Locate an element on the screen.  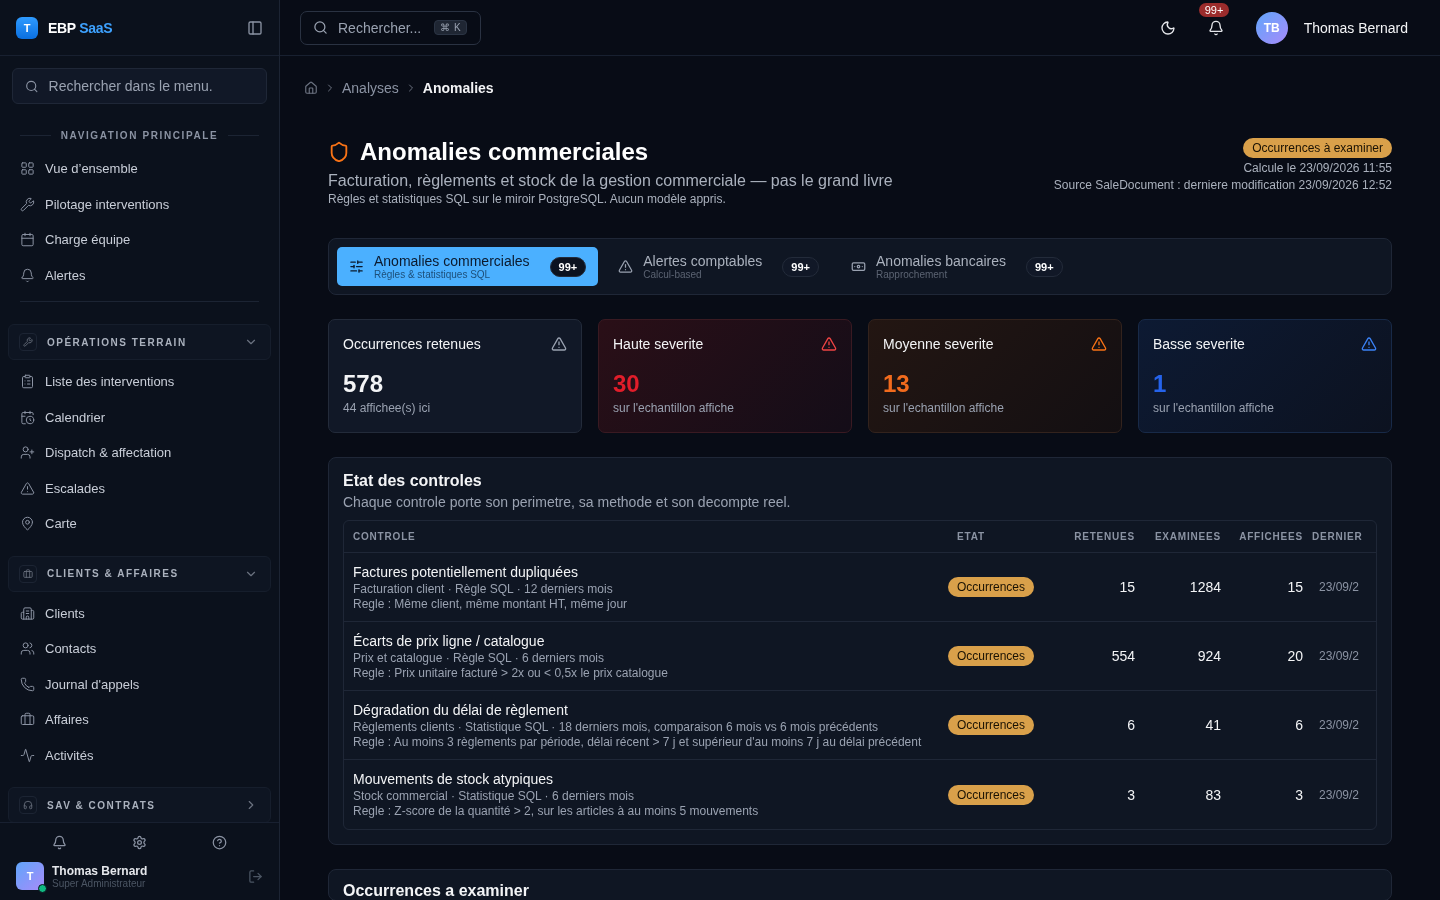
nav-item: Affaires is located at coordinates (139, 720).